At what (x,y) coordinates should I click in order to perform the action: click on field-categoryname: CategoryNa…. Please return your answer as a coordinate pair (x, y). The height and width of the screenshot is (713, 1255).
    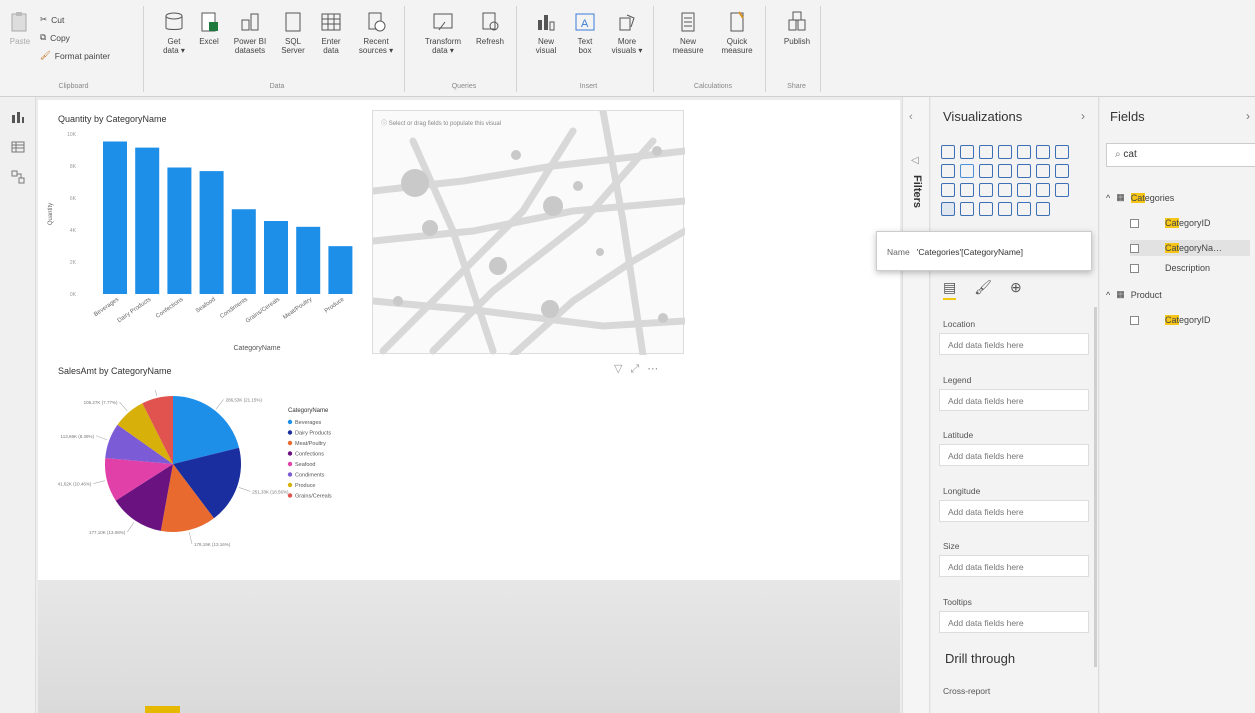
    Looking at the image, I should click on (1190, 248).